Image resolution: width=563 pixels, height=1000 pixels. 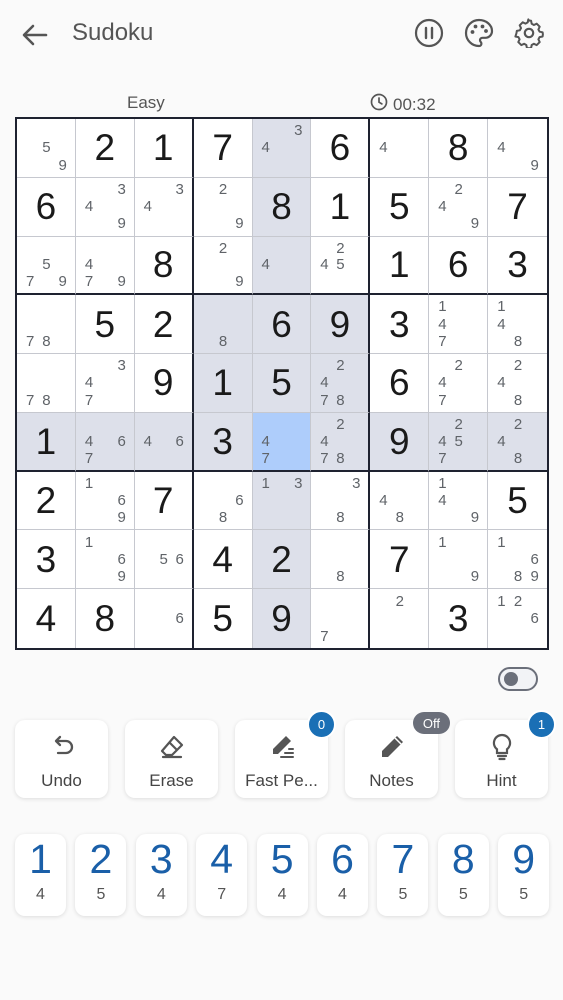 I want to click on cell-r2c2: 3 4 9, so click(x=105, y=207).